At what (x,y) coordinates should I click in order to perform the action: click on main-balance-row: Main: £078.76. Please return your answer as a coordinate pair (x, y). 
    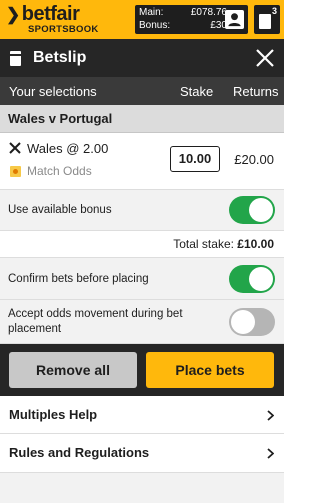
    Looking at the image, I should click on (183, 12).